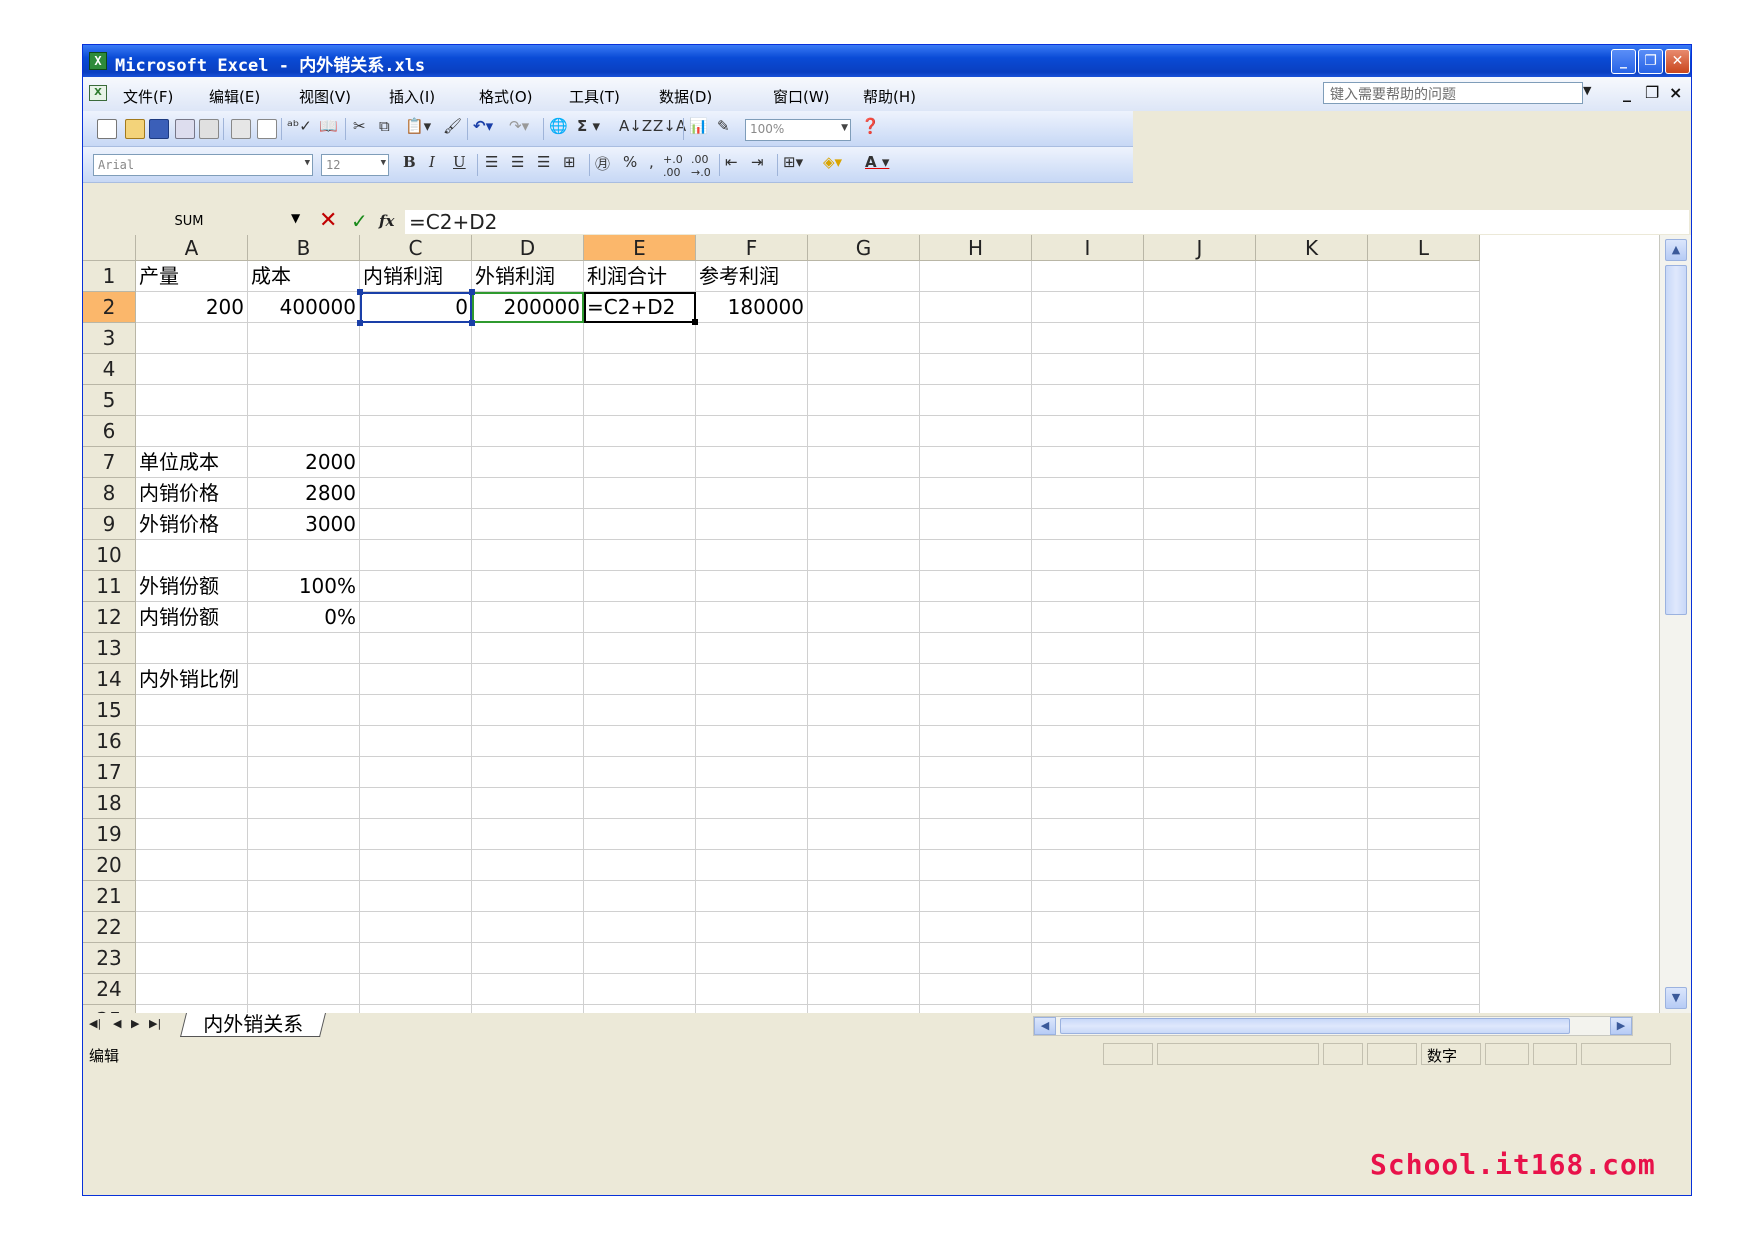 The image size is (1754, 1241). Describe the element at coordinates (1424, 462) in the screenshot. I see `cell-l7` at that location.